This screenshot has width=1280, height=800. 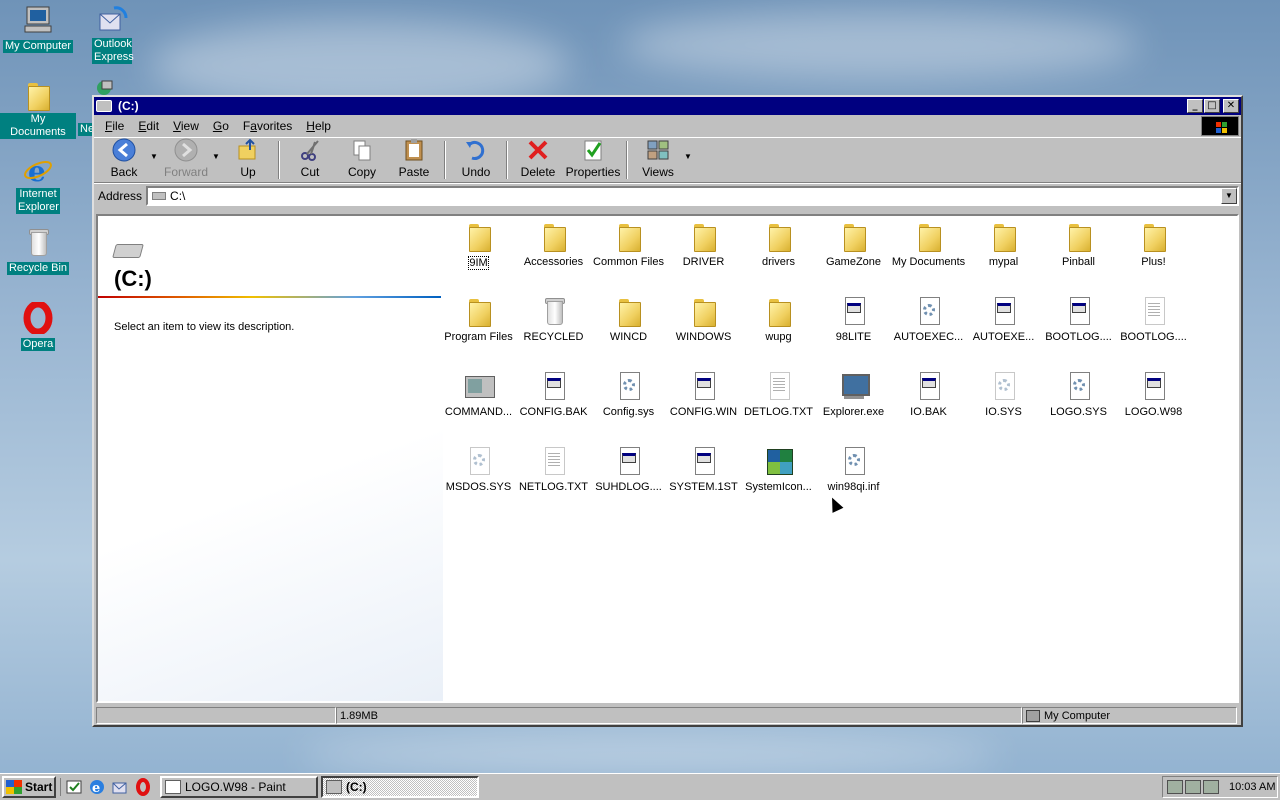 What do you see at coordinates (853, 467) in the screenshot?
I see `file-item: win98qi.inf` at bounding box center [853, 467].